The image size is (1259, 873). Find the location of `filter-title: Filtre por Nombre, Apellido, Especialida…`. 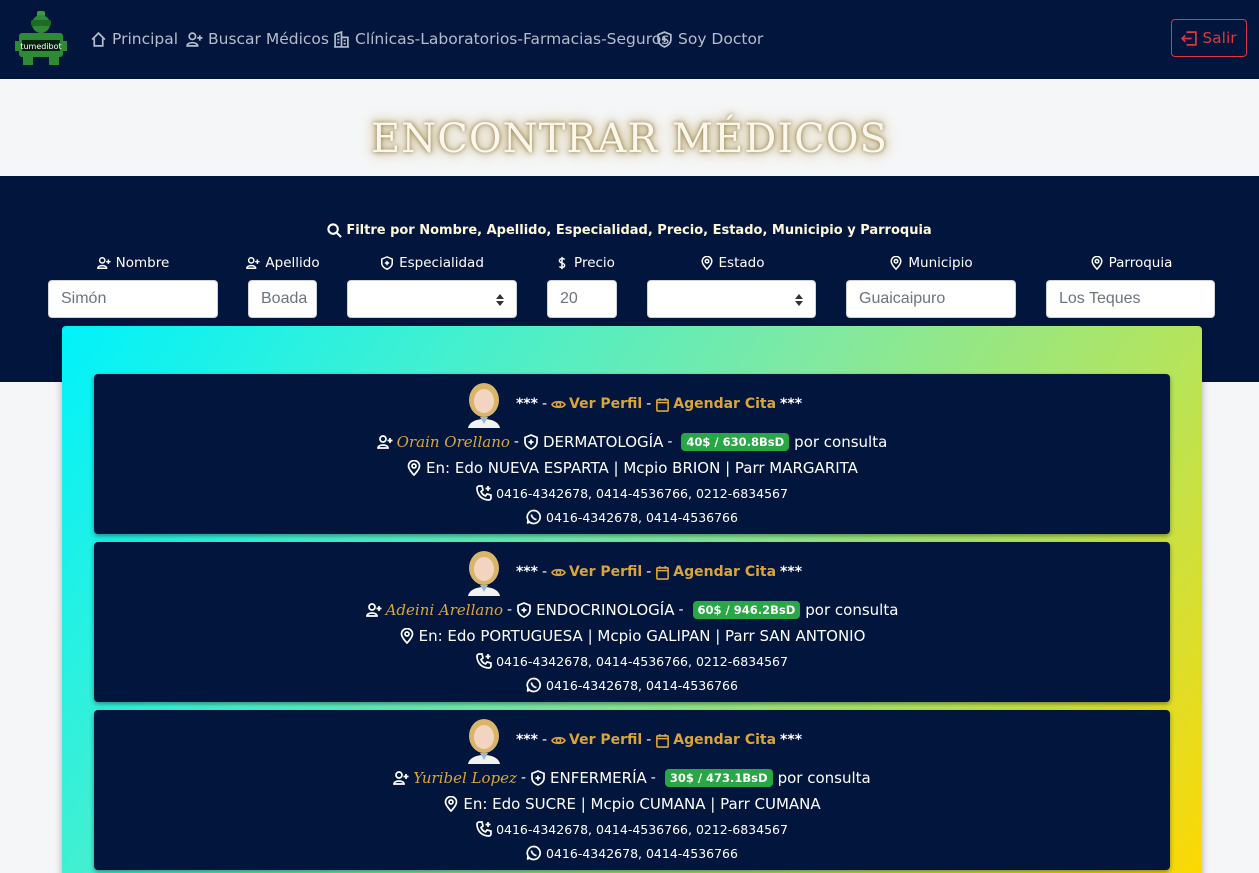

filter-title: Filtre por Nombre, Apellido, Especialida… is located at coordinates (629, 230).